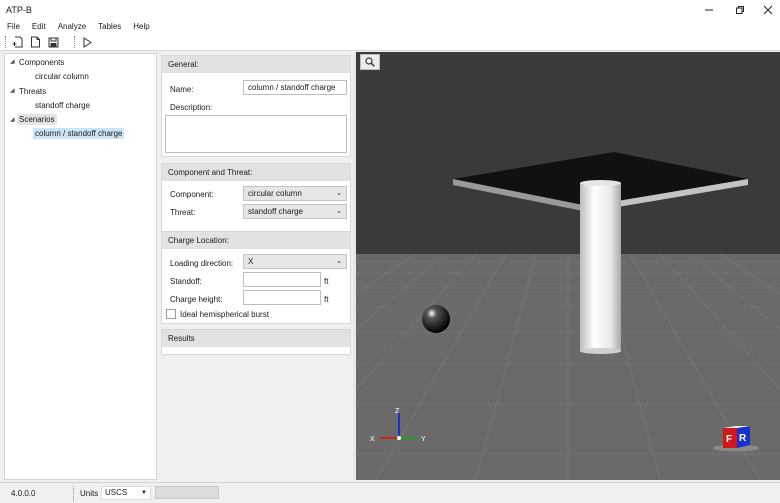  Describe the element at coordinates (282, 279) in the screenshot. I see `standoff-input` at that location.